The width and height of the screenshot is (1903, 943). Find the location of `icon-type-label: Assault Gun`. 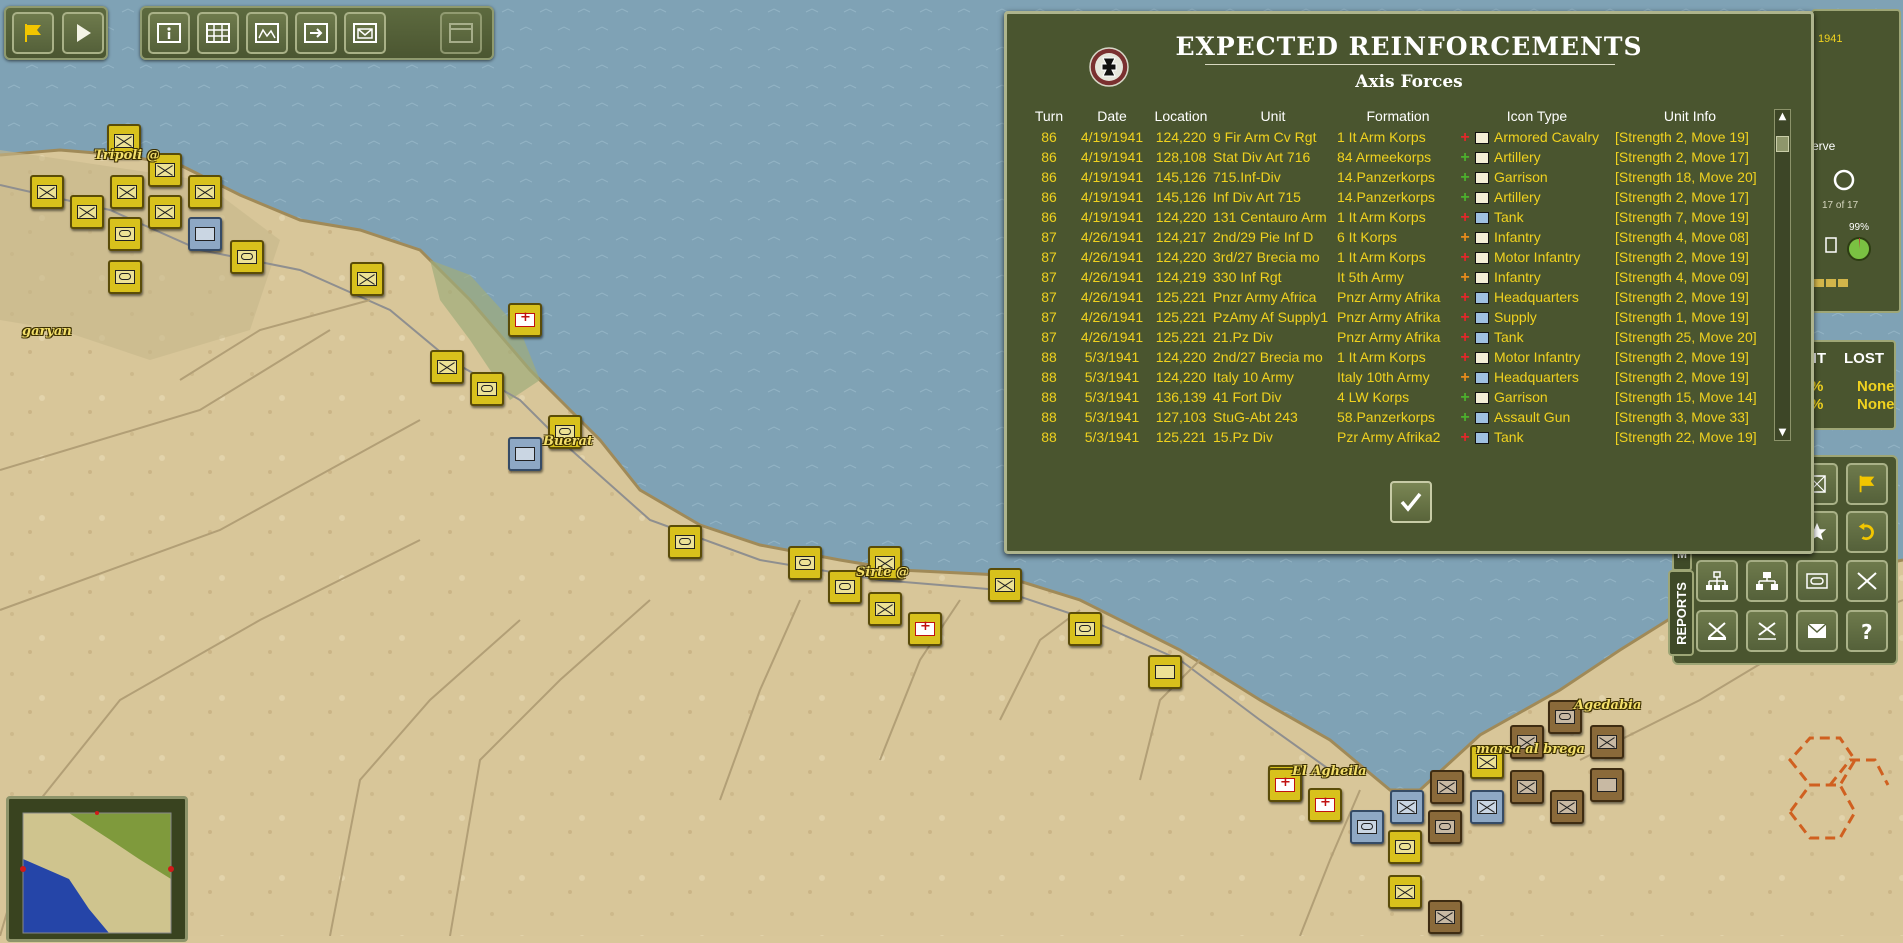

icon-type-label: Assault Gun is located at coordinates (1532, 416).